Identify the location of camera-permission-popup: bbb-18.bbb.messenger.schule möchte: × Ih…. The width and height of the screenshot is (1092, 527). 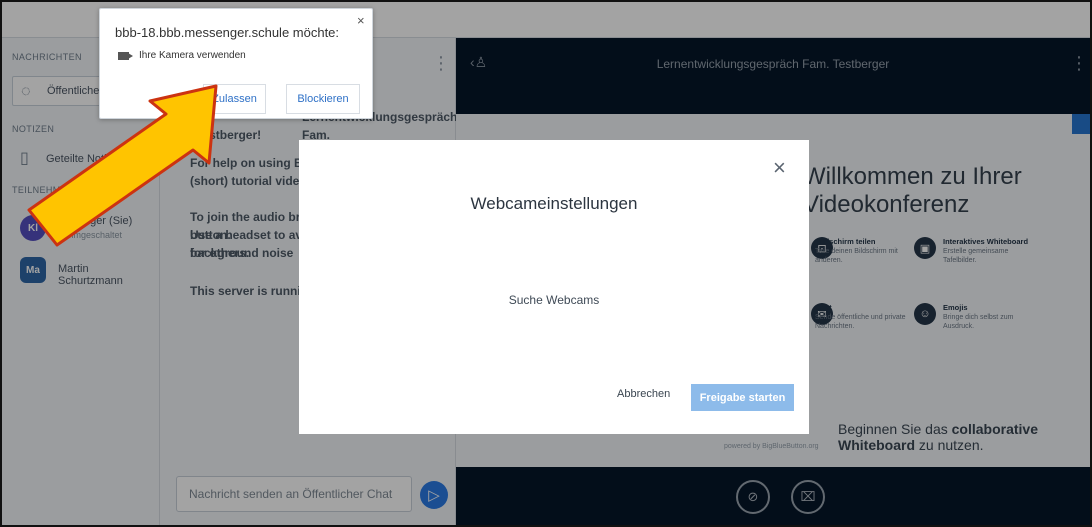
(236, 63).